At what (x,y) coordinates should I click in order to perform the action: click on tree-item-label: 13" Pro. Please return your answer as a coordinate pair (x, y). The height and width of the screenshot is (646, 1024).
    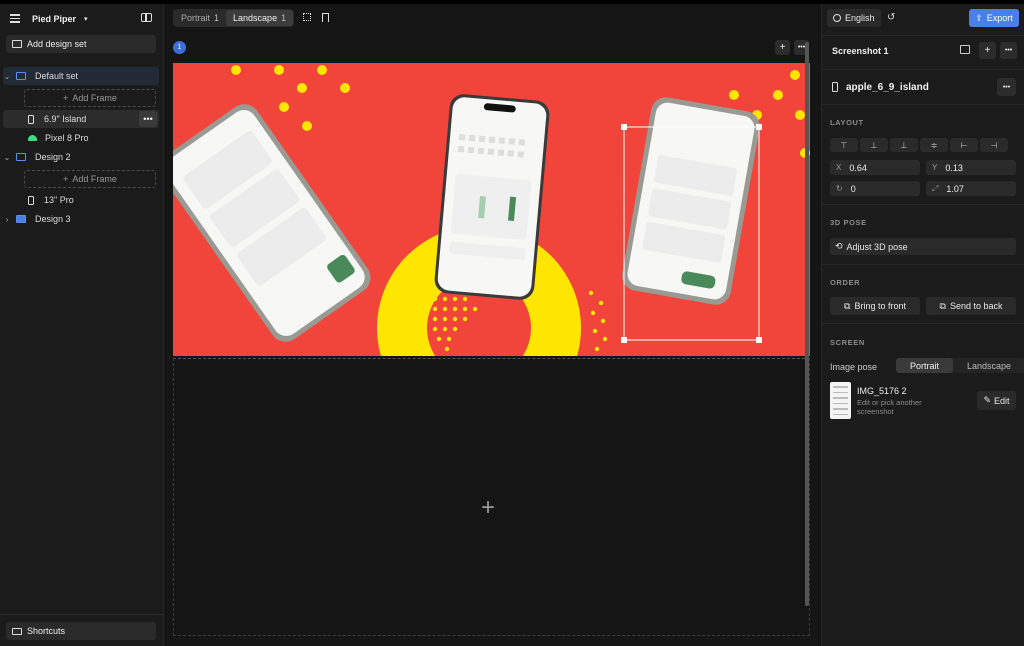
    Looking at the image, I should click on (59, 200).